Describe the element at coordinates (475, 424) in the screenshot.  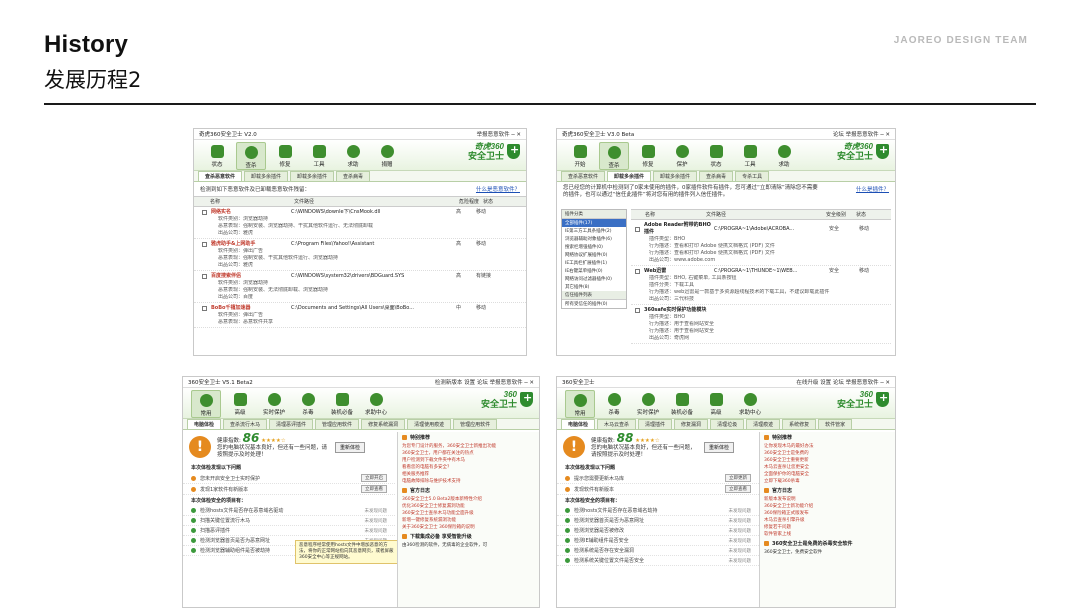
I see `tab-apps: 管理应用软件` at that location.